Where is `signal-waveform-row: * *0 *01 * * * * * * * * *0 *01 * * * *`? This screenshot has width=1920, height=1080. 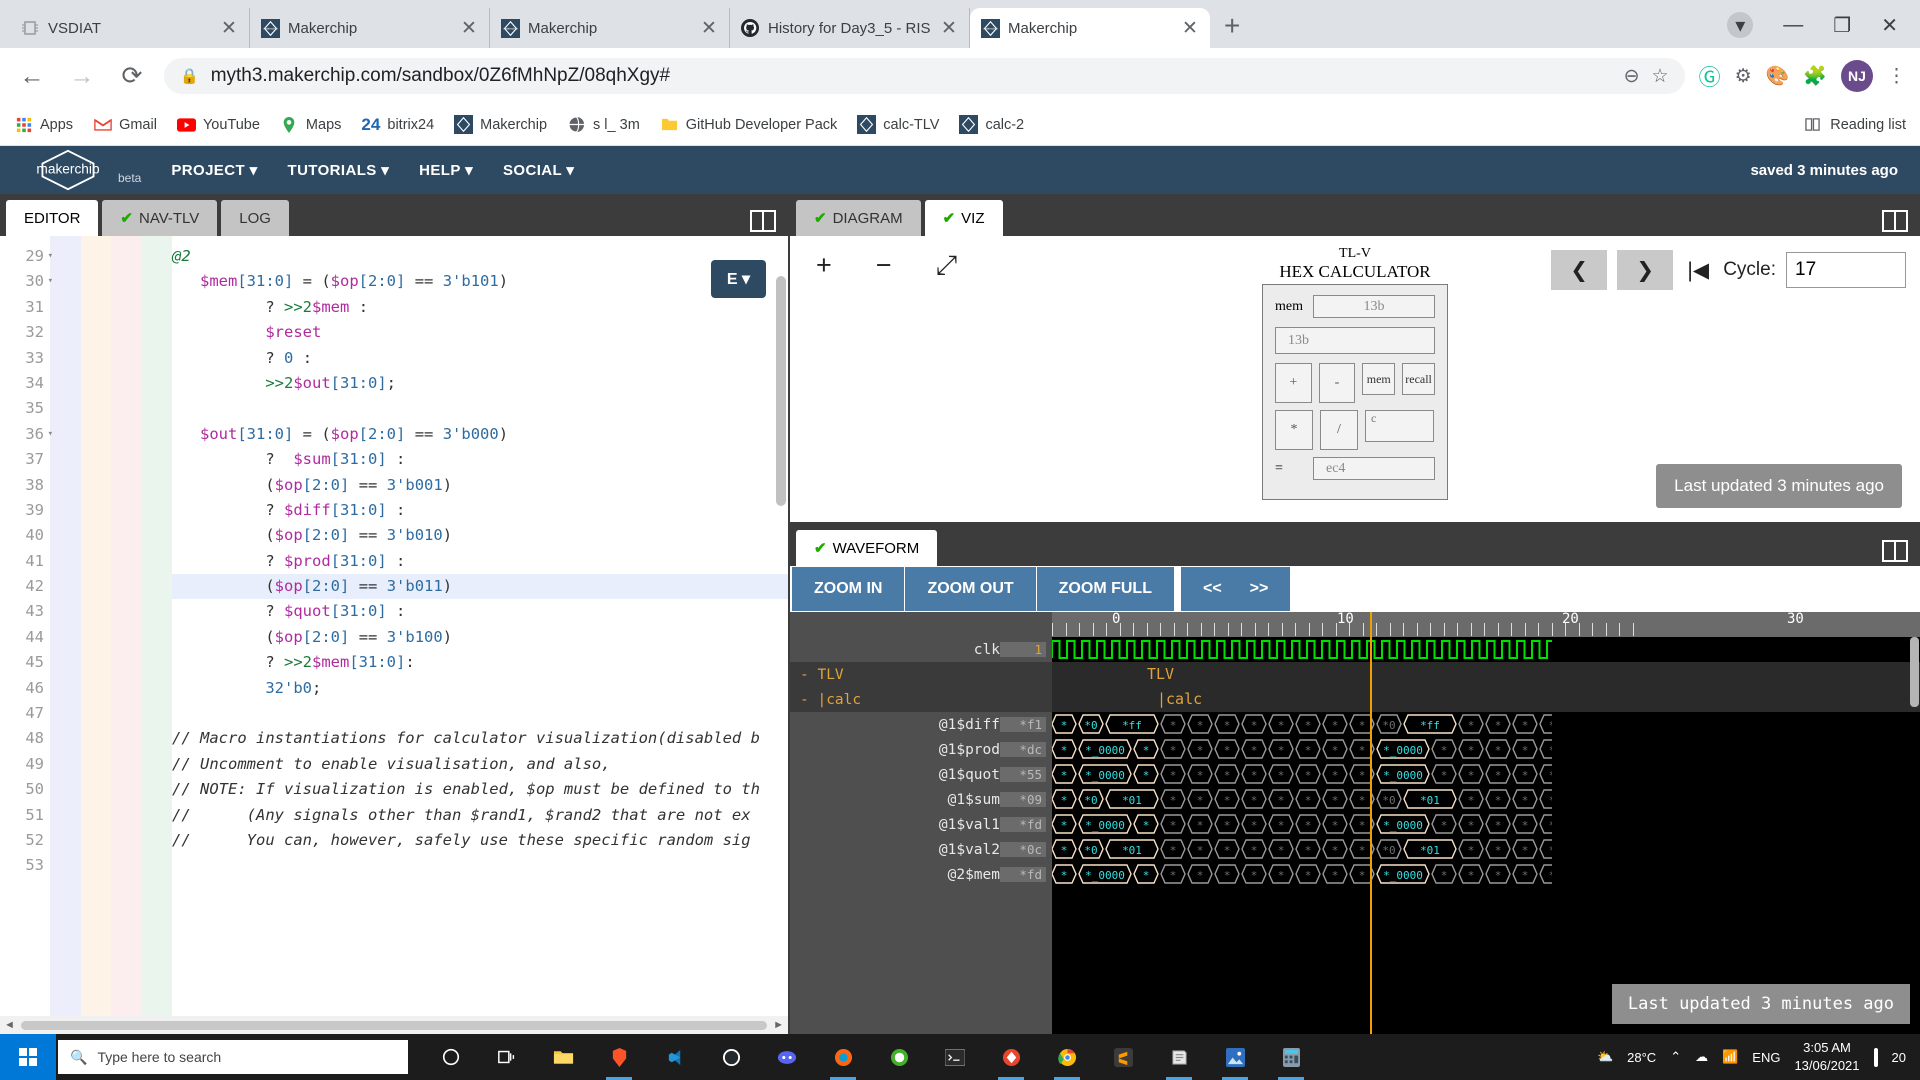
signal-waveform-row: * *0 *01 * * * * * * * * *0 *01 * * * * is located at coordinates (1485, 799).